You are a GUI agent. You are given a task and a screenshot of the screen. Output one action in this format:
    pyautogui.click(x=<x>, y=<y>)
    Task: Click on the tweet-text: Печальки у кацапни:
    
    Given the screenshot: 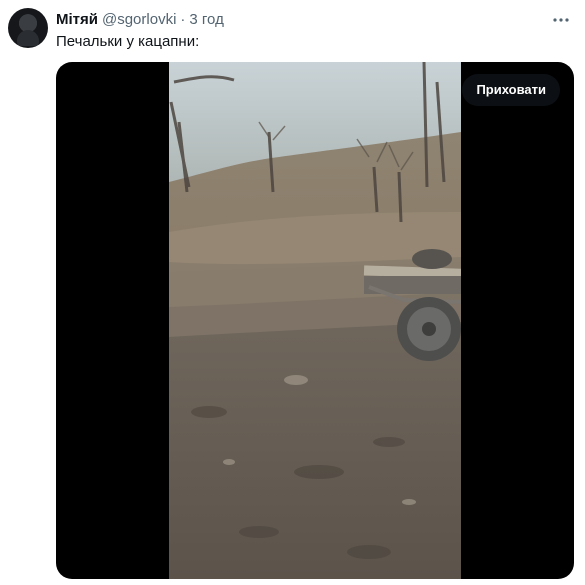 What is the action you would take?
    pyautogui.click(x=128, y=41)
    